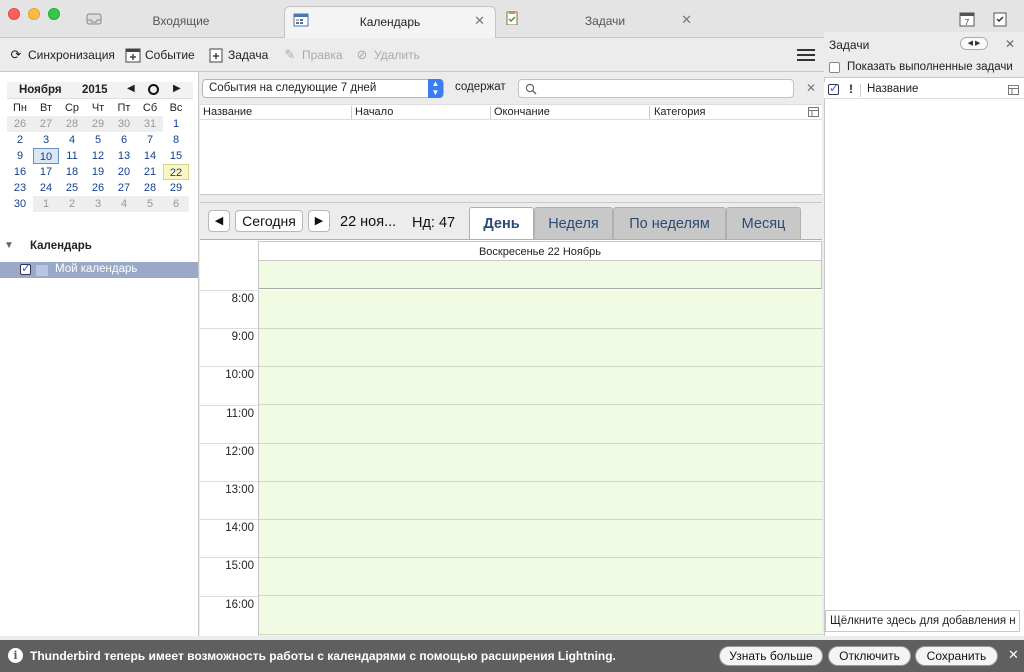 This screenshot has width=1024, height=672. I want to click on minical-day: 9, so click(20, 156).